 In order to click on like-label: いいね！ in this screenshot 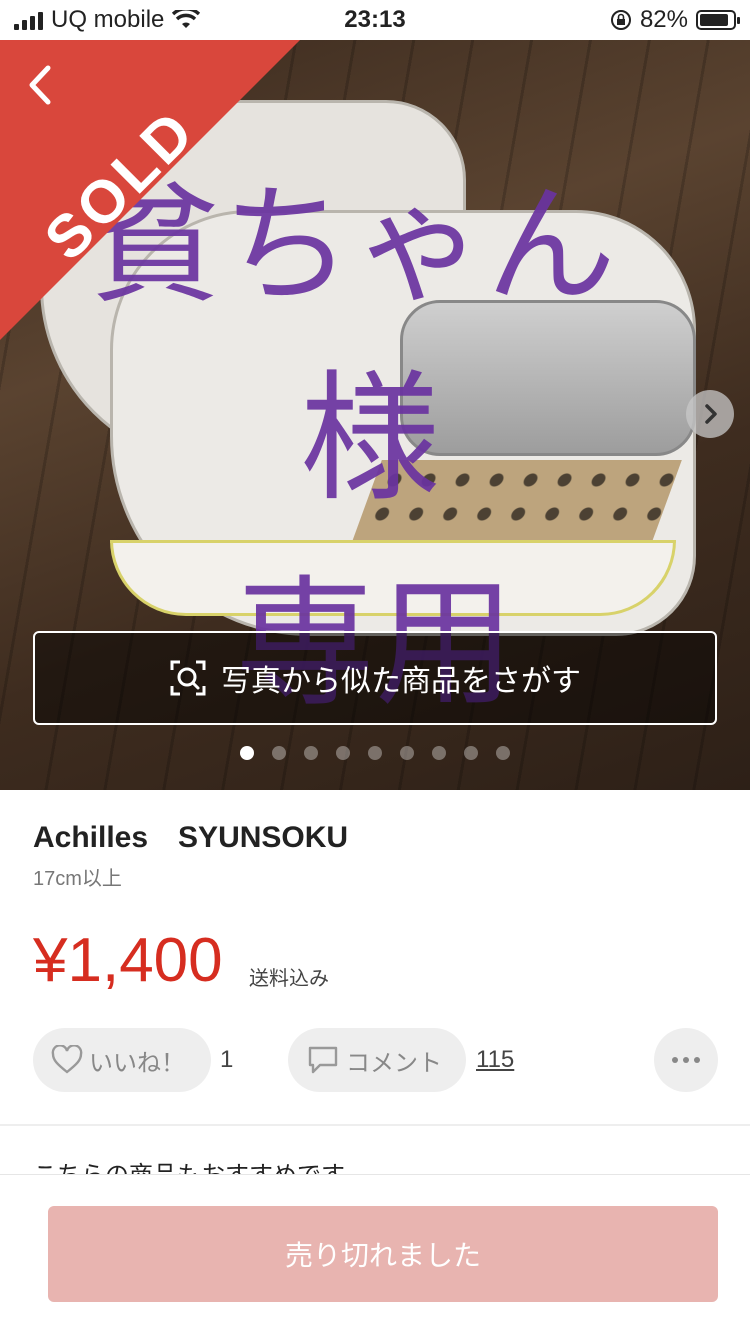, I will do `click(137, 1063)`.